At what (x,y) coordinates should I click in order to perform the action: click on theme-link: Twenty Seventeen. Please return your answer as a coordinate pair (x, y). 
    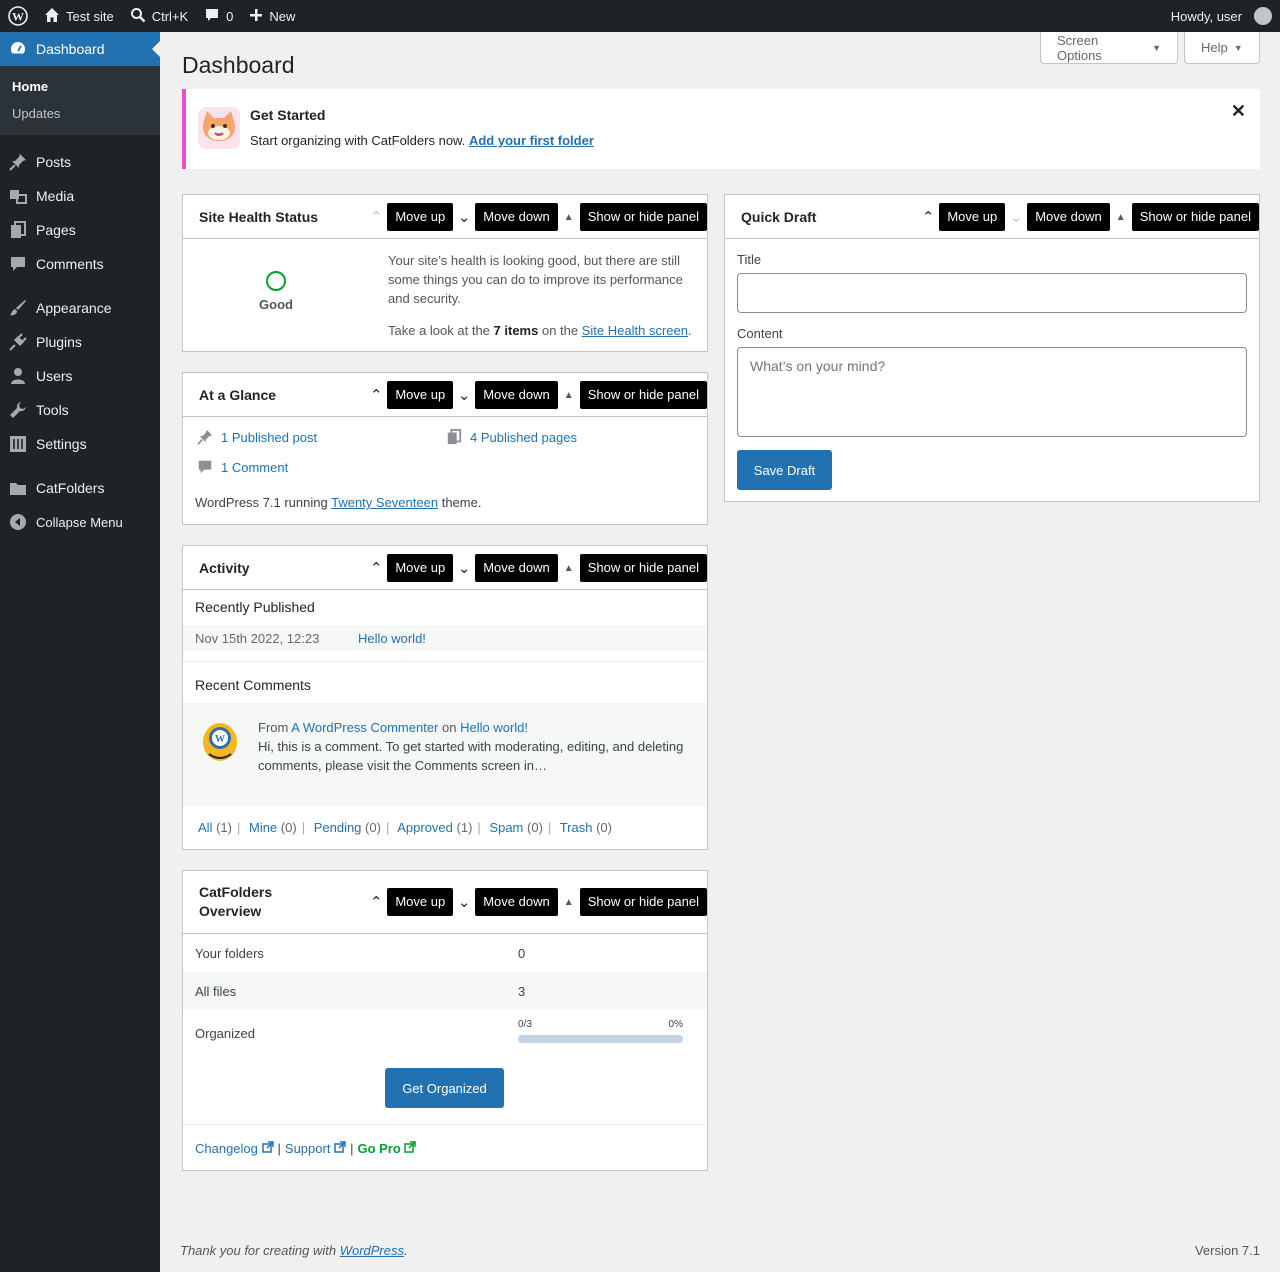
    Looking at the image, I should click on (384, 502).